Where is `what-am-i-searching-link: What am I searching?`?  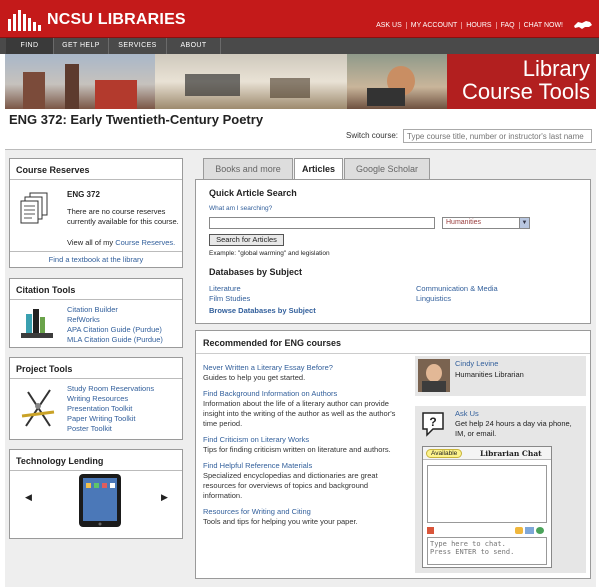 what-am-i-searching-link: What am I searching? is located at coordinates (240, 208).